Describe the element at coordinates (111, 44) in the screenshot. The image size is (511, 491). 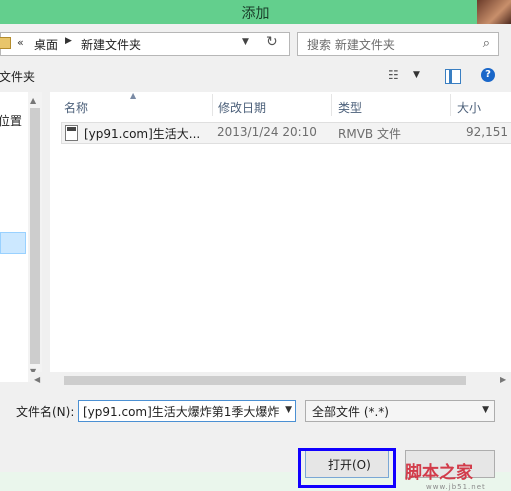
I see `breadcrumb-folder: 新建文件夹` at that location.